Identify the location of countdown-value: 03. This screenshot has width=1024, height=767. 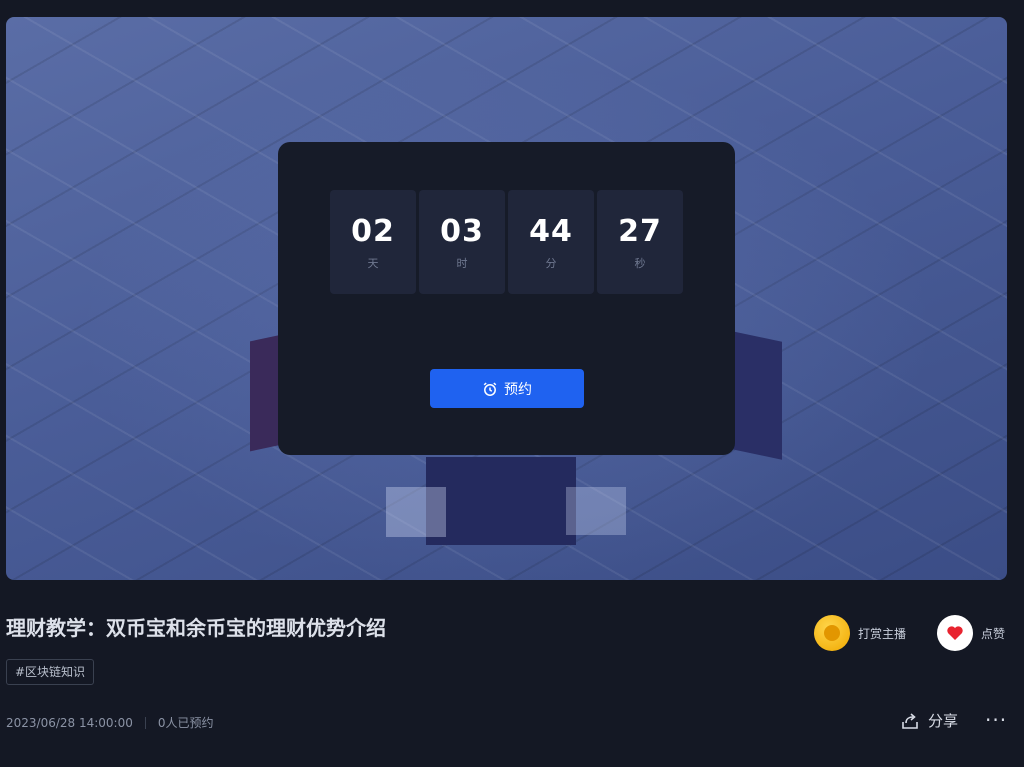
(462, 231).